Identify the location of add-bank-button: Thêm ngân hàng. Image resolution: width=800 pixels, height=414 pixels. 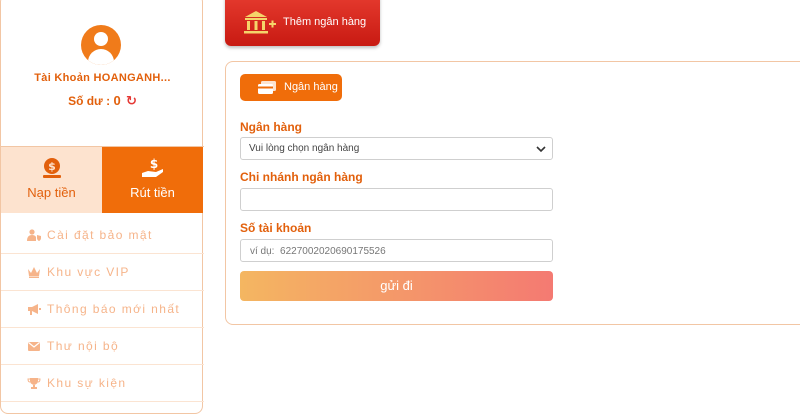
(302, 23).